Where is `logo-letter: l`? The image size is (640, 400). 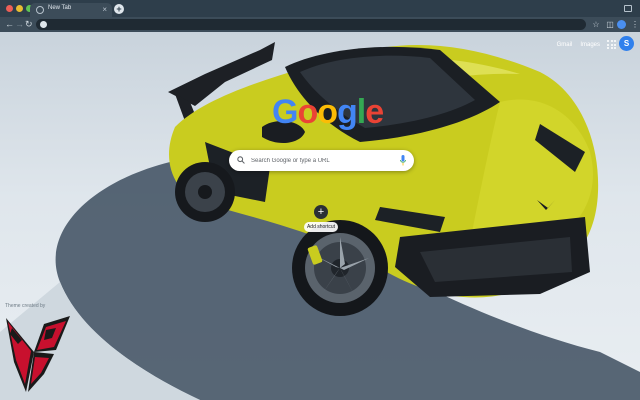 logo-letter: l is located at coordinates (361, 112).